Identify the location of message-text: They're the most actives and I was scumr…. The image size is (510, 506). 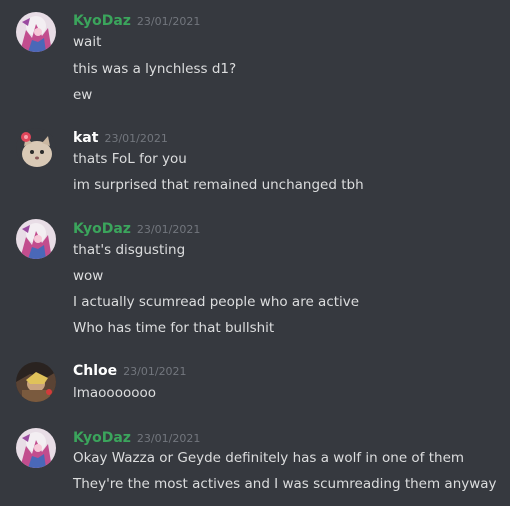
(285, 484).